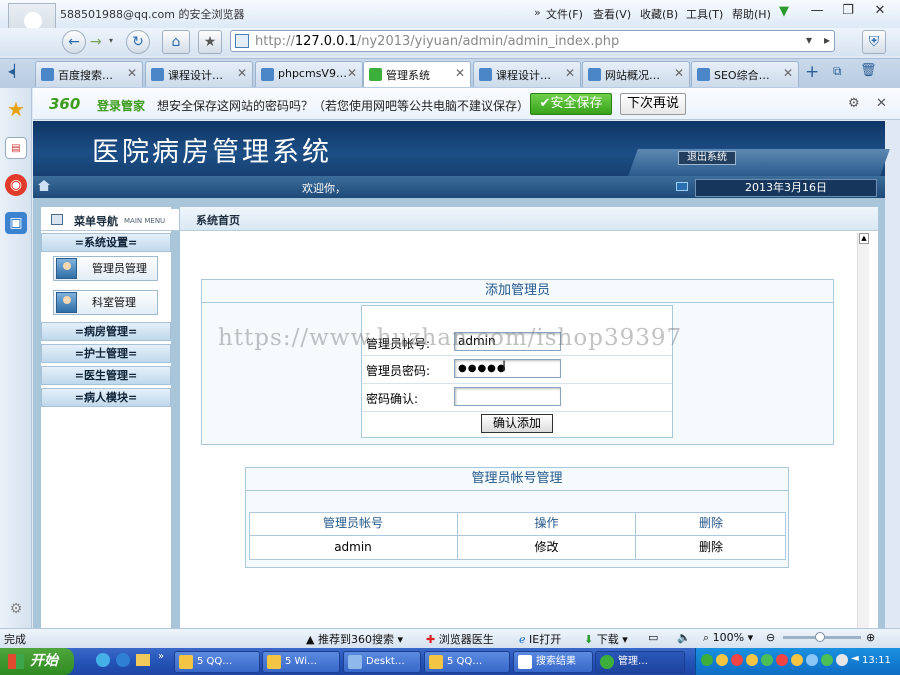  Describe the element at coordinates (537, 12) in the screenshot. I see `chevron-right-icon: »` at that location.